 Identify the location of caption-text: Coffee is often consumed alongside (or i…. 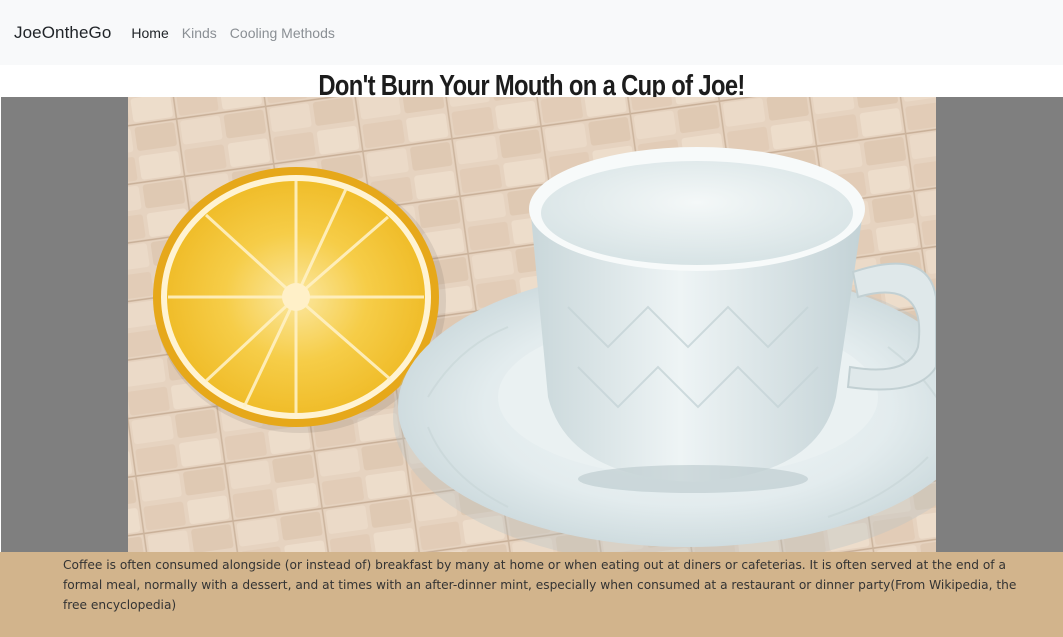
(540, 585).